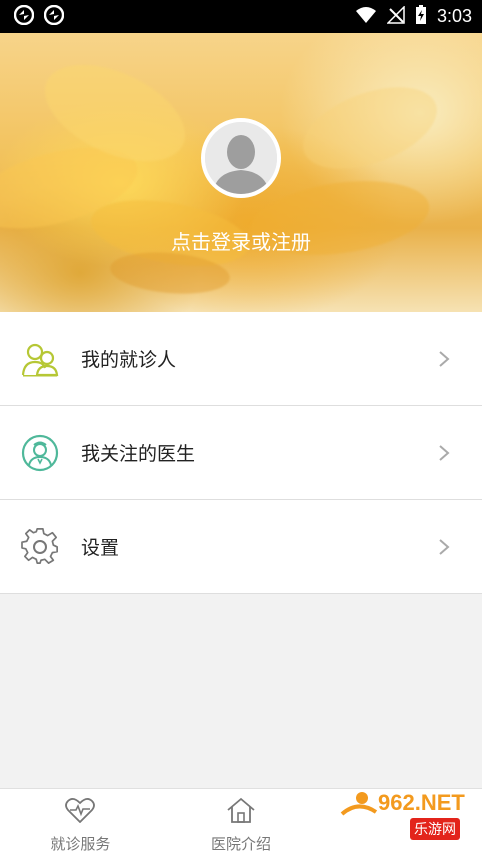 This screenshot has width=482, height=856. I want to click on avatar, so click(241, 158).